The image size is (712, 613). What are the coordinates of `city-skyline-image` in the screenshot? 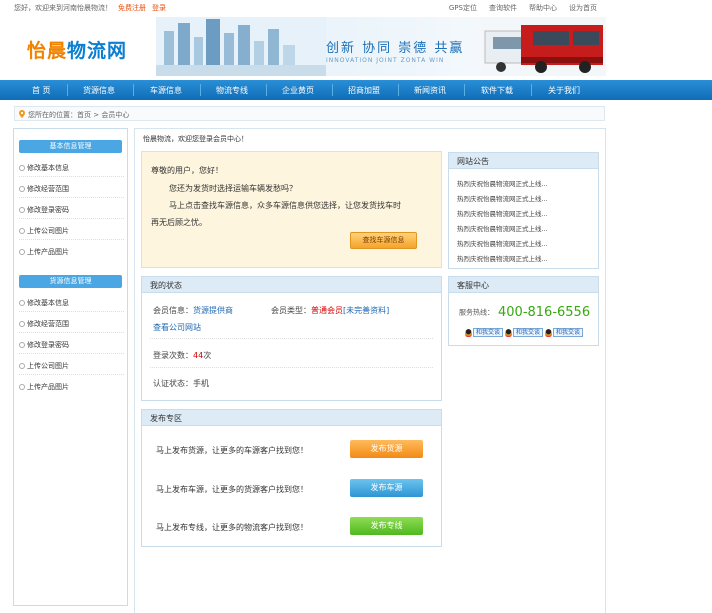 It's located at (241, 46).